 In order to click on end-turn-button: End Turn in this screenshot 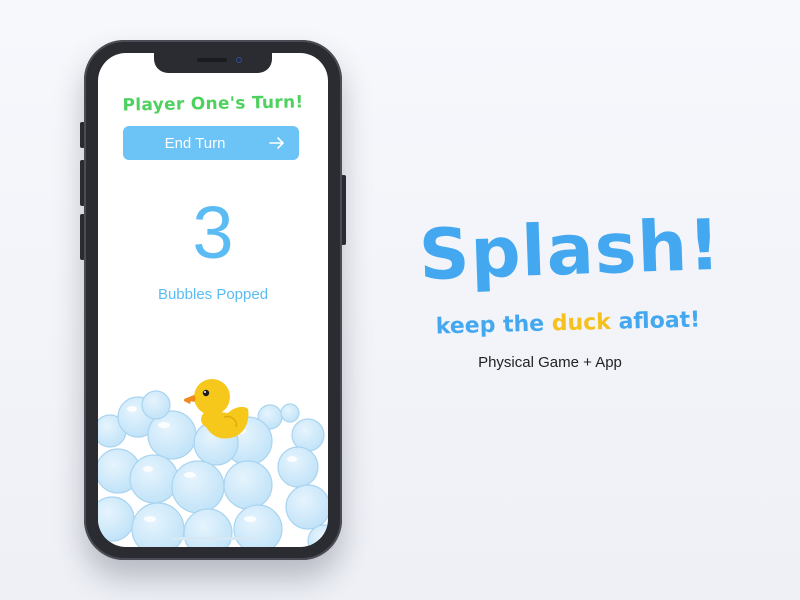, I will do `click(211, 143)`.